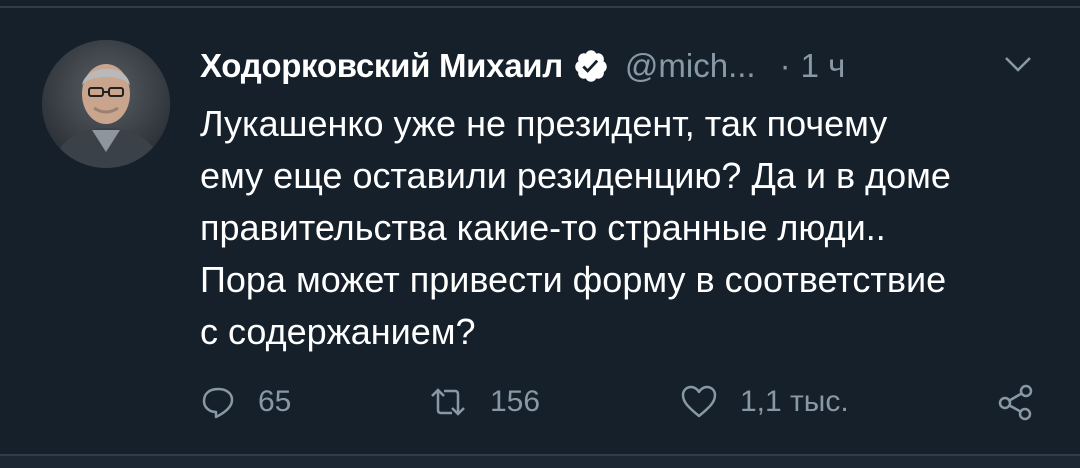 The height and width of the screenshot is (468, 1080). I want to click on like-count: 1,1 тыс., so click(794, 401).